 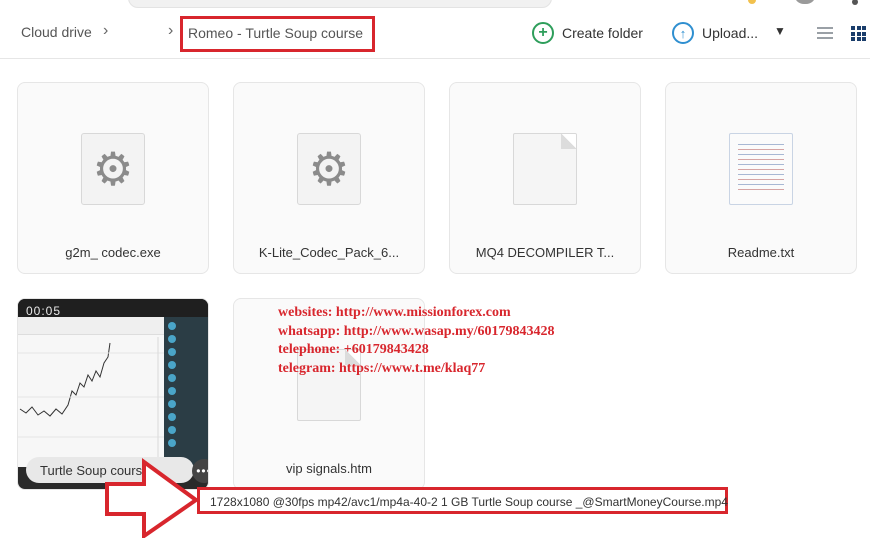 I want to click on breadcrumb-root: Cloud drive, so click(x=56, y=32).